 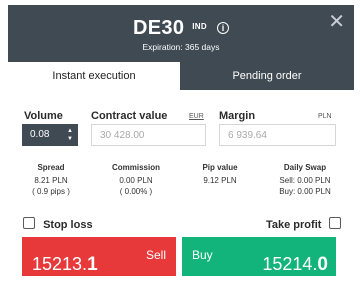 What do you see at coordinates (336, 22) in the screenshot?
I see `close-icon: ✕` at bounding box center [336, 22].